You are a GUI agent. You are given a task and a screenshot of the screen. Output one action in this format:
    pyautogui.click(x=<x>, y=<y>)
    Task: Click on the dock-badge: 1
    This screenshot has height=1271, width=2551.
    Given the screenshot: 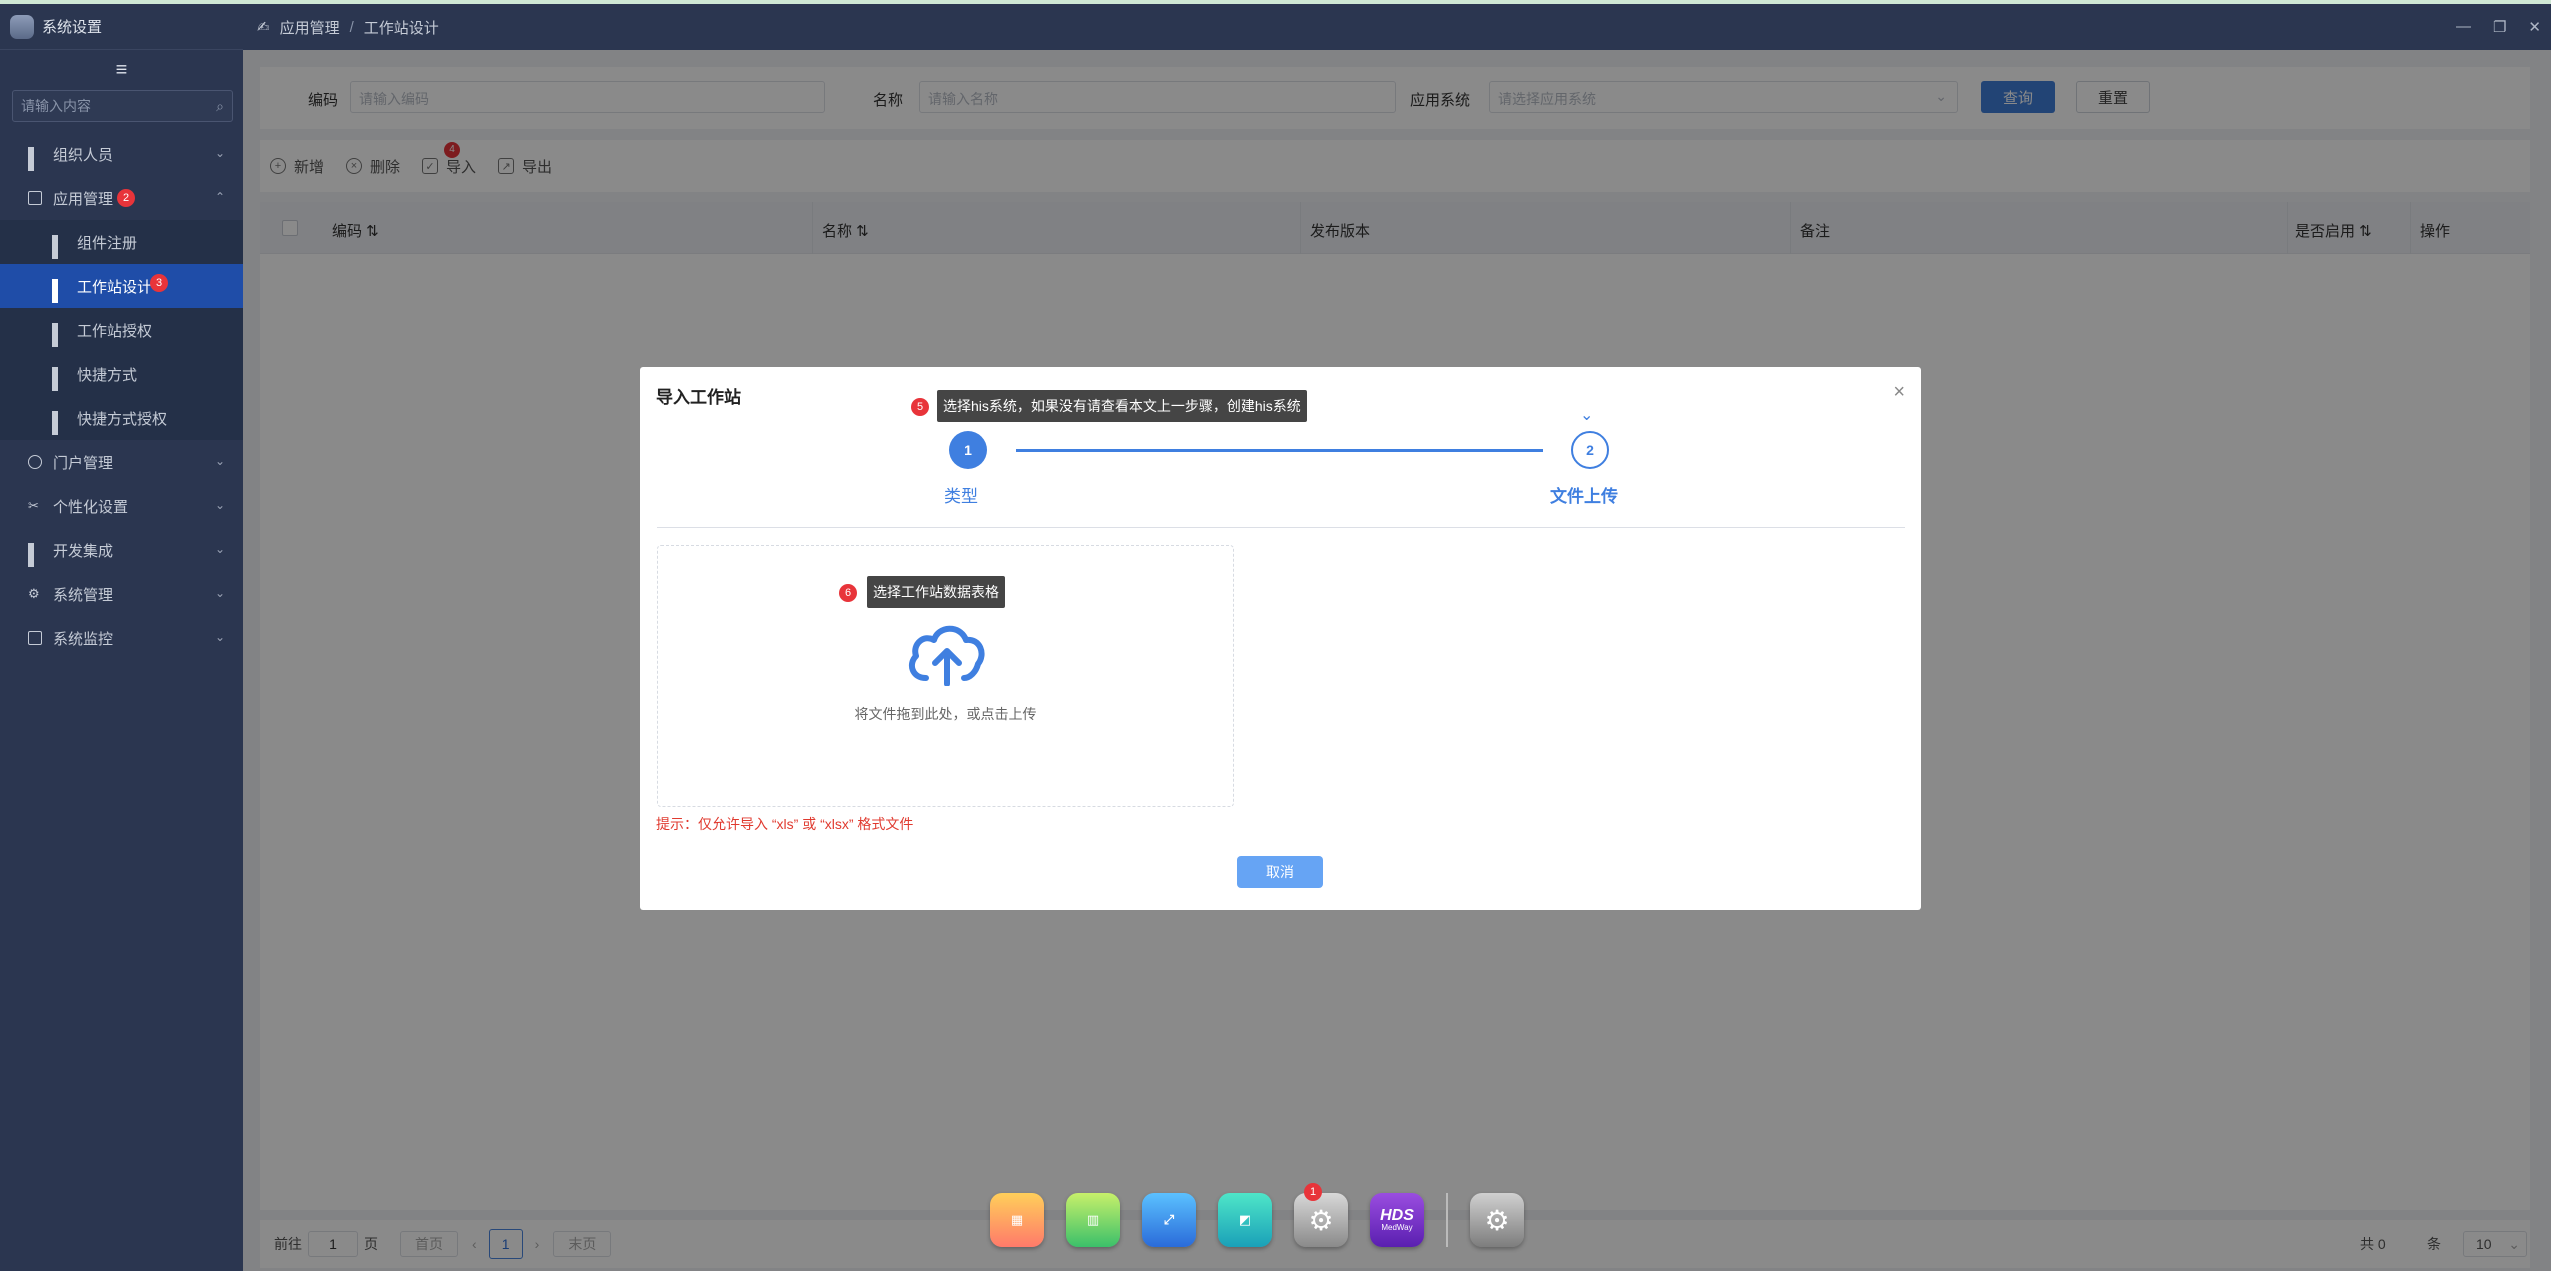 What is the action you would take?
    pyautogui.click(x=1313, y=1192)
    